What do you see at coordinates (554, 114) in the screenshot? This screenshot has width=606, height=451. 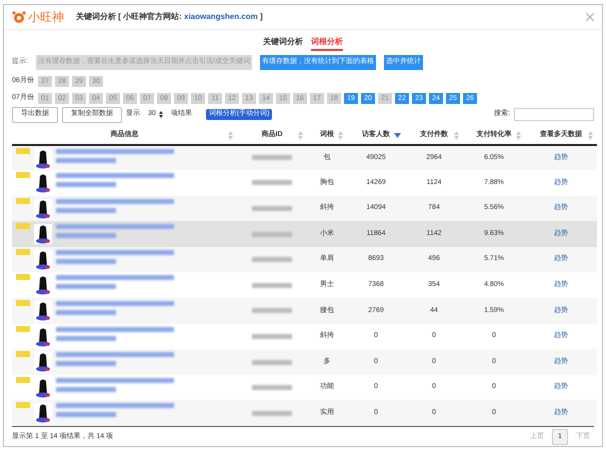 I see `search-field` at bounding box center [554, 114].